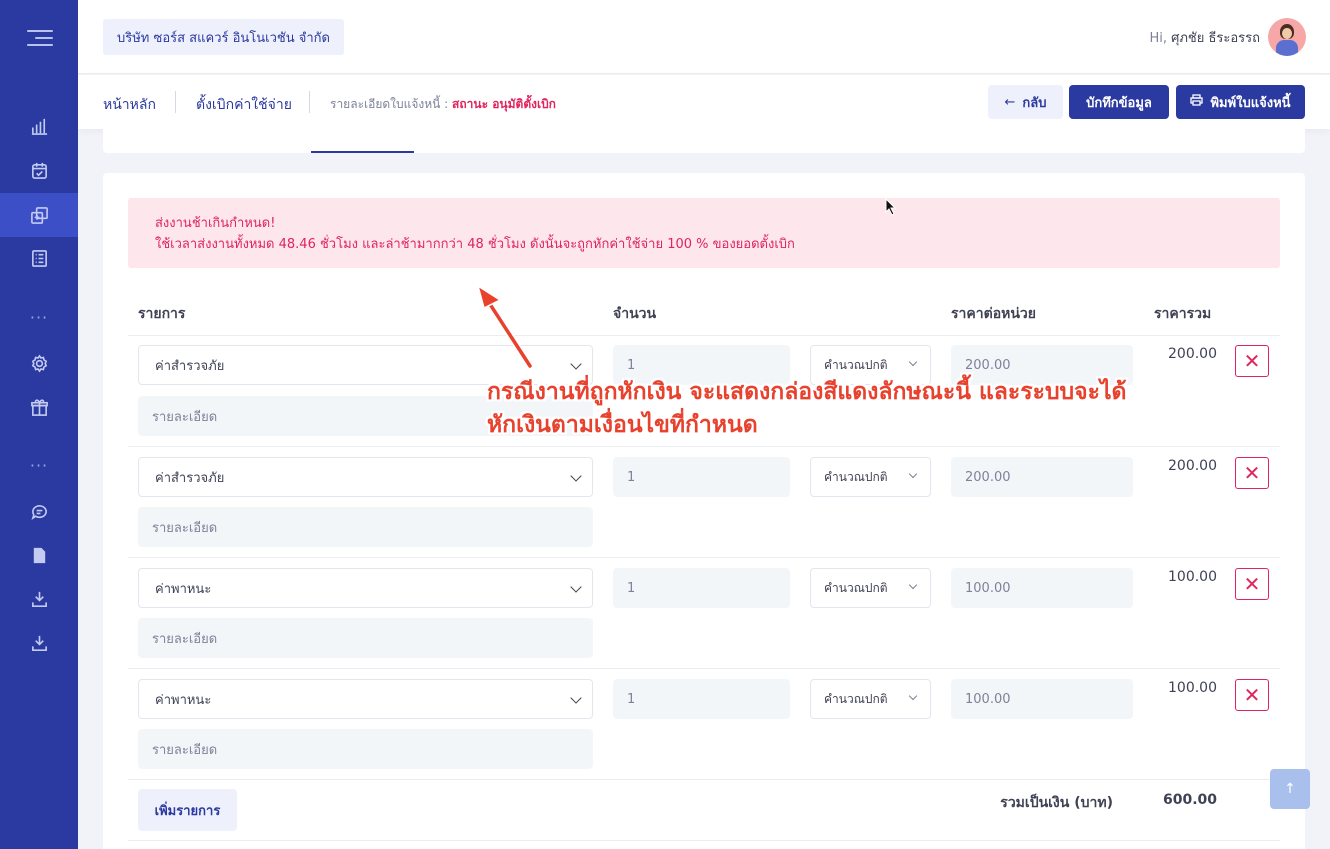 The height and width of the screenshot is (849, 1330). I want to click on company-name: บริษัท ซอร์ส สแควร์ อินโนเวชัน จำกัด, so click(223, 37).